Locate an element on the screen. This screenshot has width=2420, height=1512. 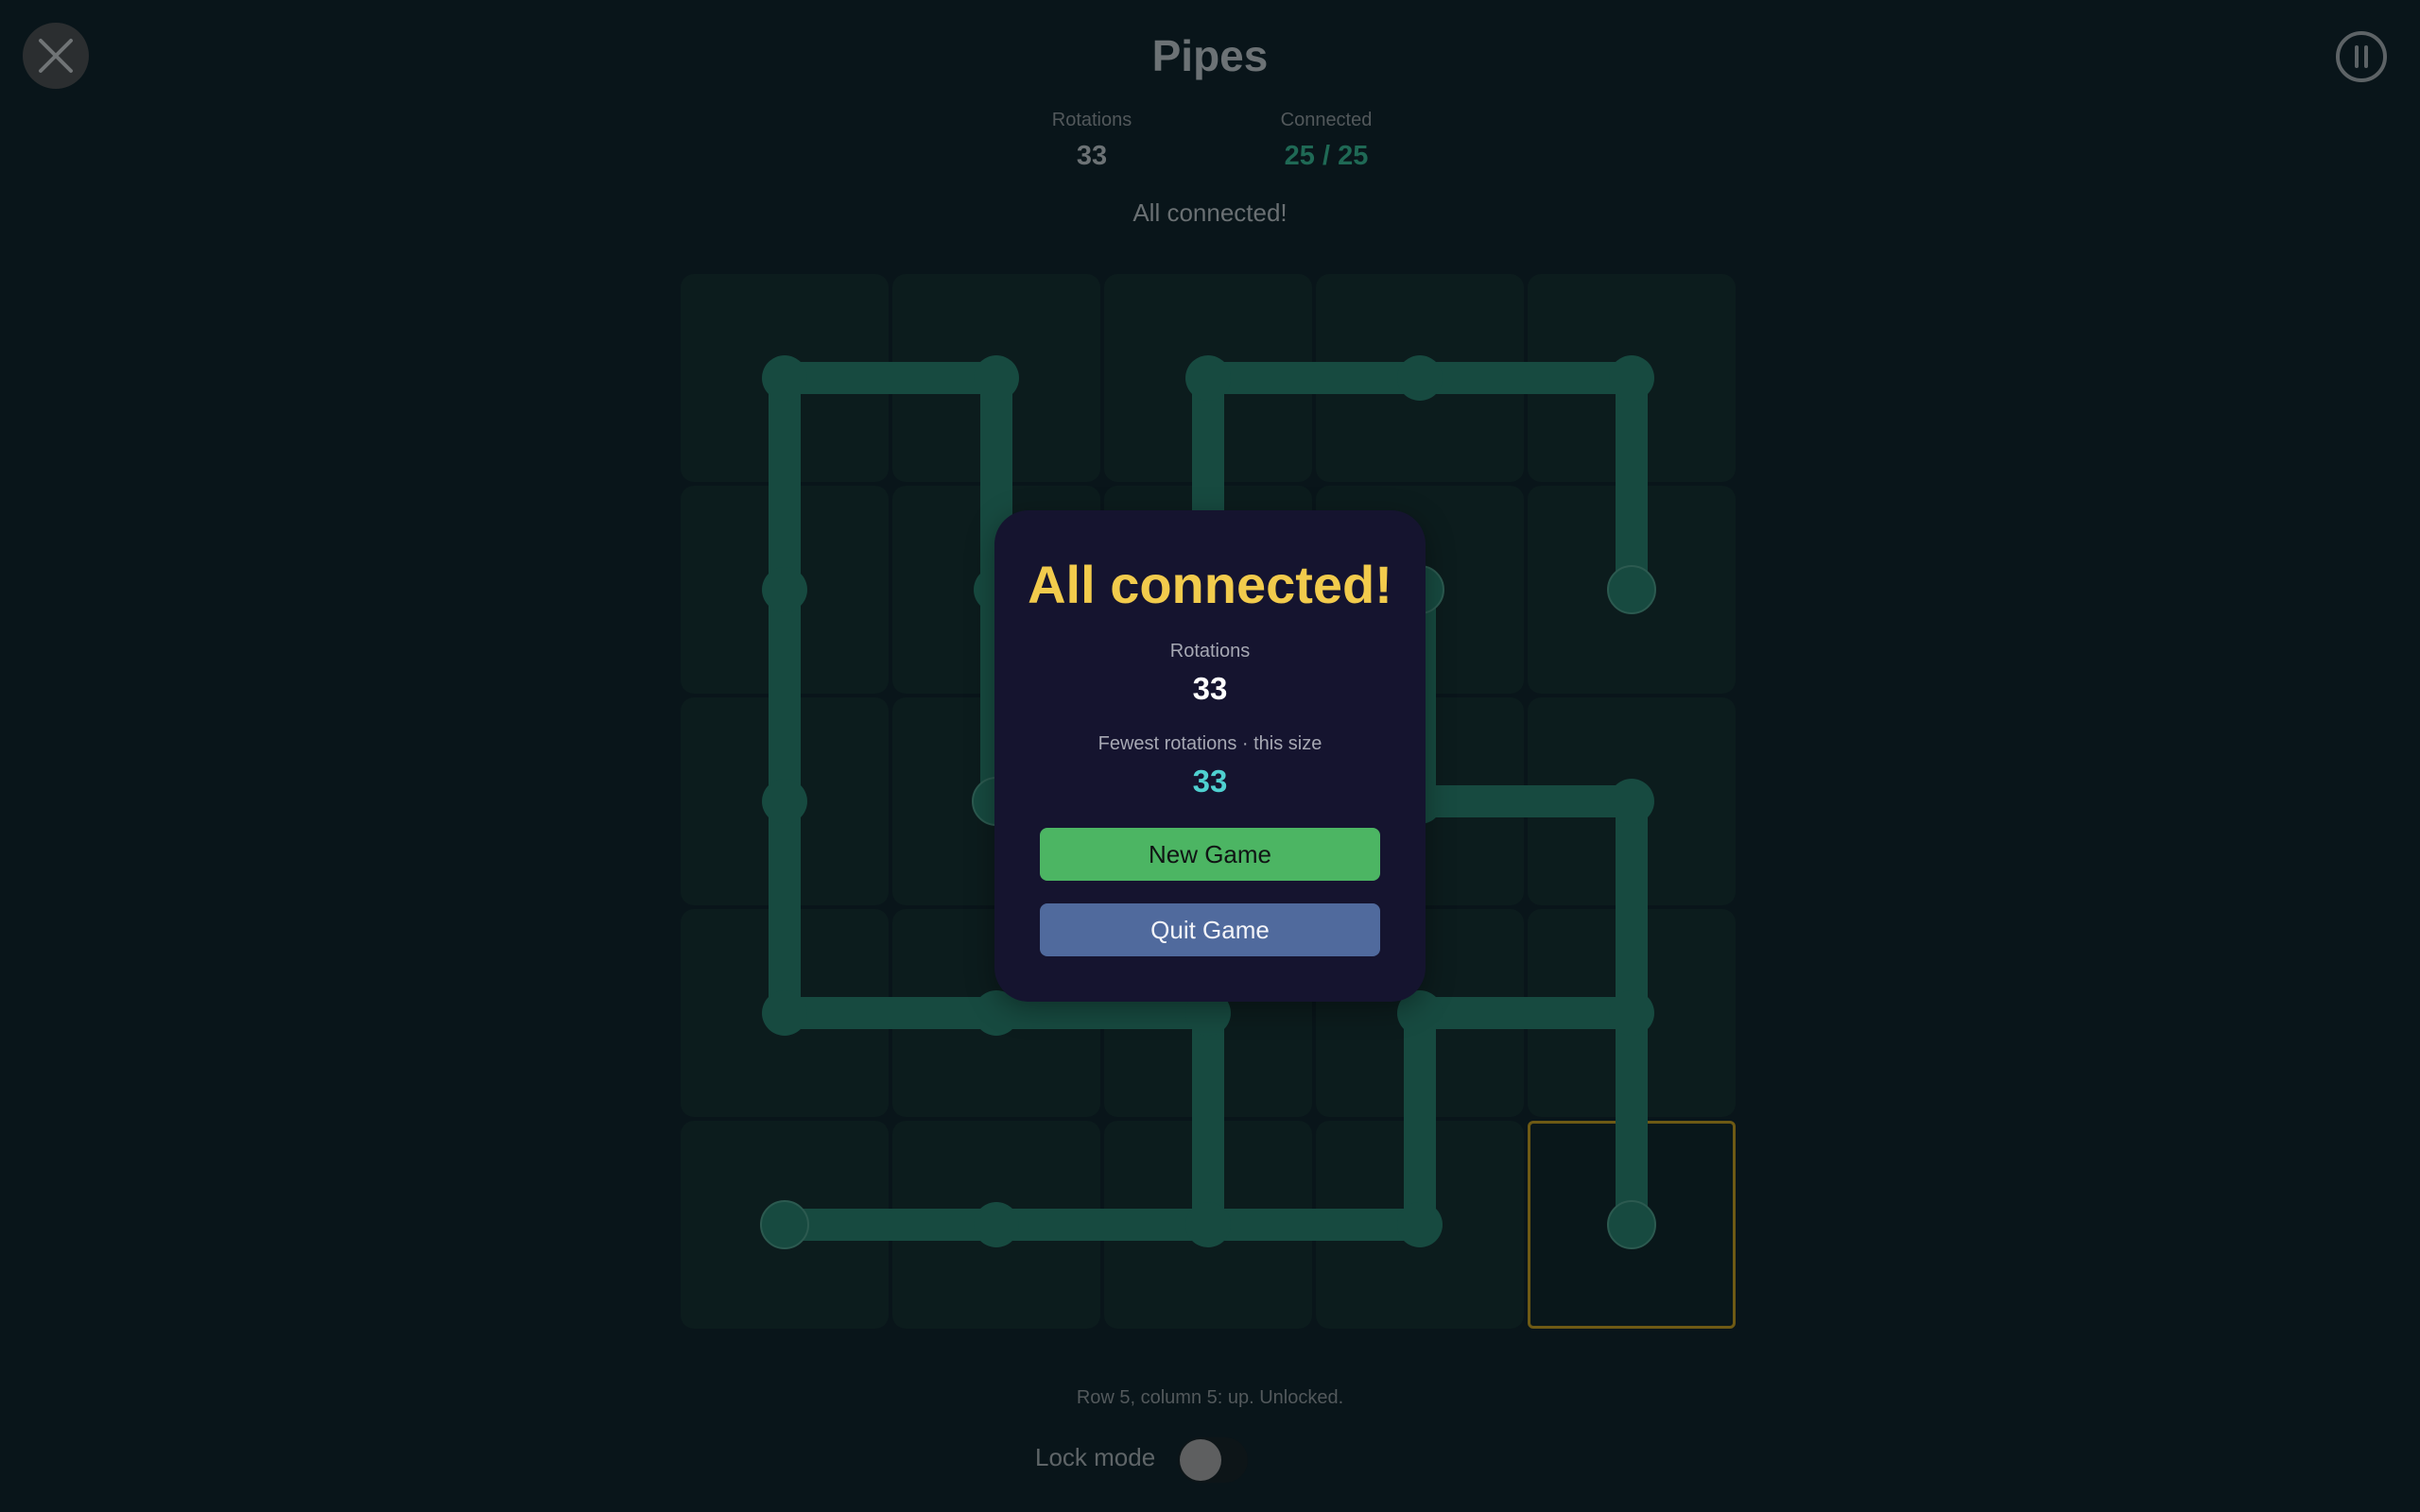
modal-rotations-value: 33 is located at coordinates (1210, 688).